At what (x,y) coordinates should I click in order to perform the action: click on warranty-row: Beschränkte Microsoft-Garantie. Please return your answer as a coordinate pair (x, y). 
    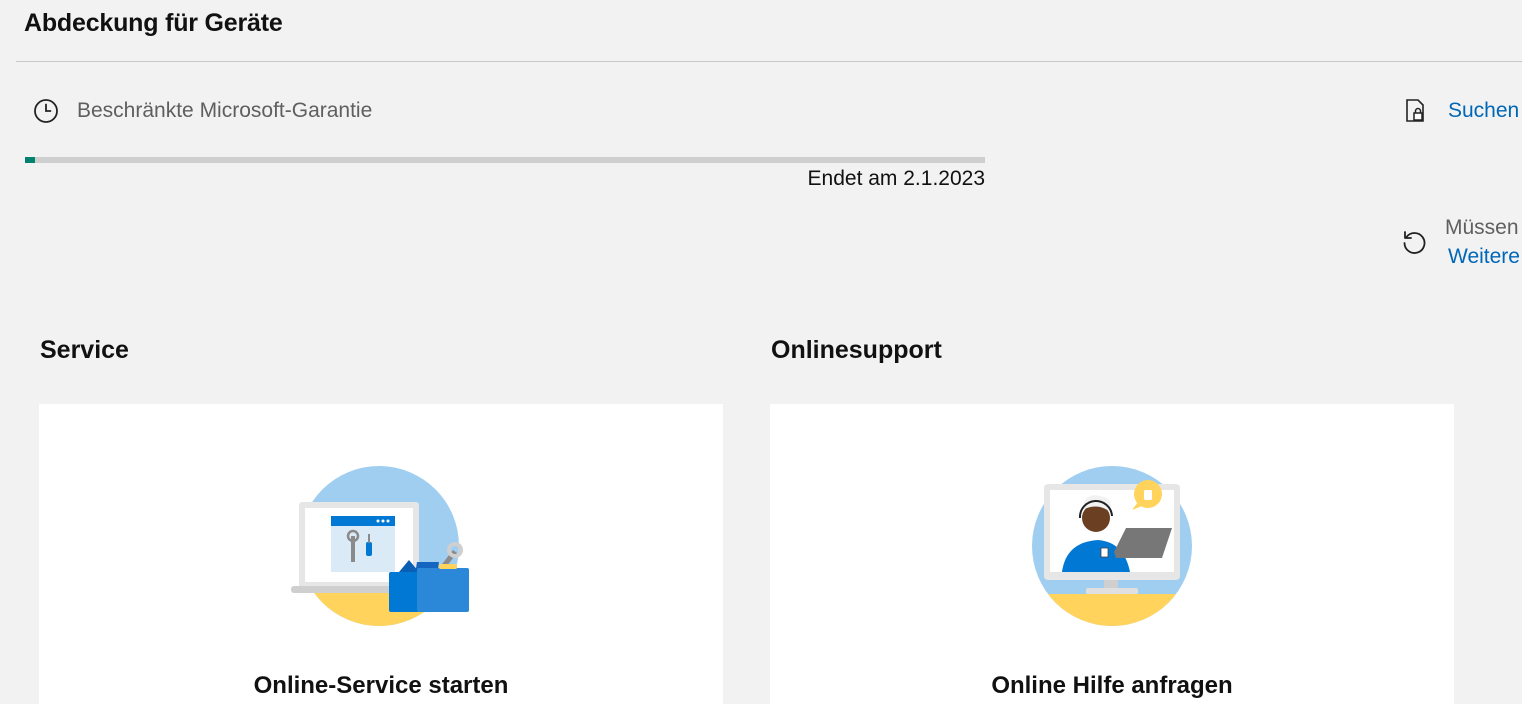
    Looking at the image, I should click on (202, 111).